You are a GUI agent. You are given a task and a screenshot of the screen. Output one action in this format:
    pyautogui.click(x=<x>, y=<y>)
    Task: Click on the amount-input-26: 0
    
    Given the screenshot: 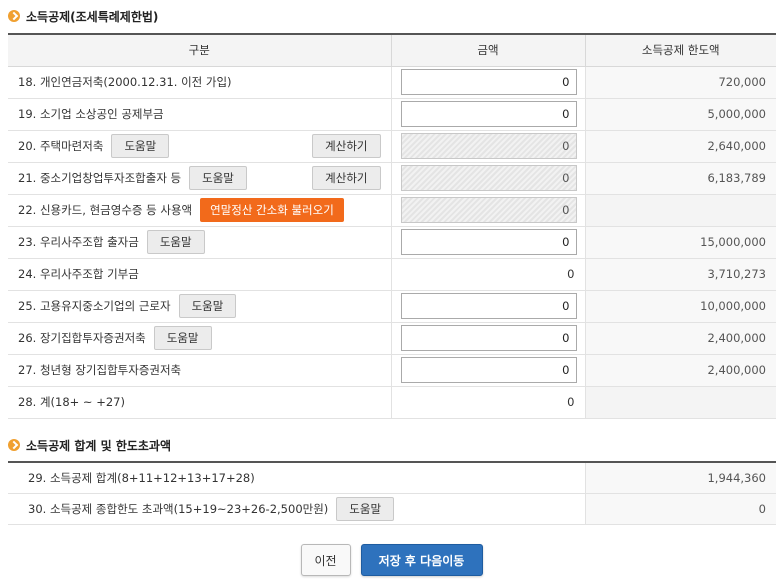 What is the action you would take?
    pyautogui.click(x=488, y=338)
    